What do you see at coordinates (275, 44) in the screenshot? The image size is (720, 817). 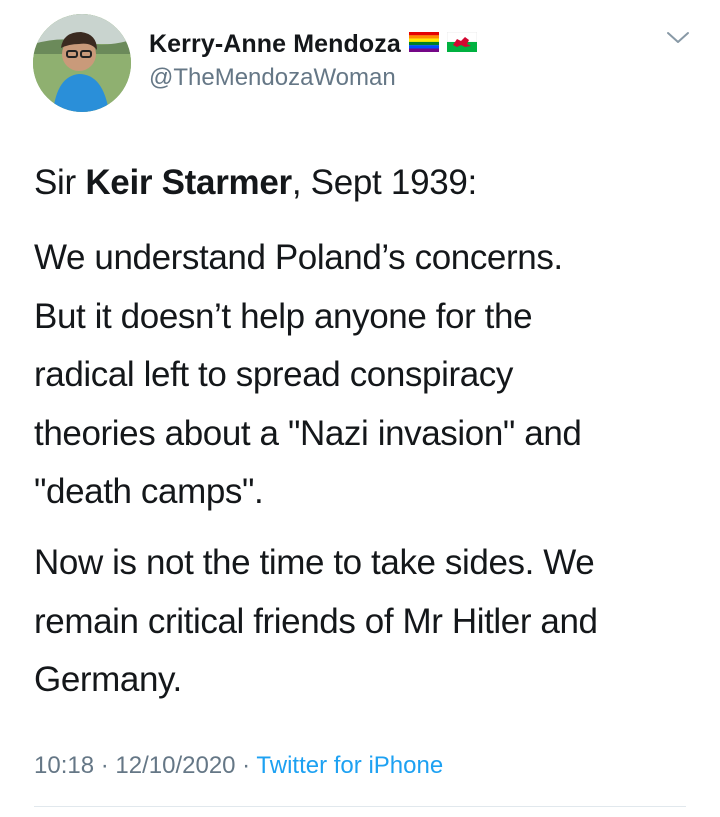 I see `author-display-name: Kerry-Anne Mendoza` at bounding box center [275, 44].